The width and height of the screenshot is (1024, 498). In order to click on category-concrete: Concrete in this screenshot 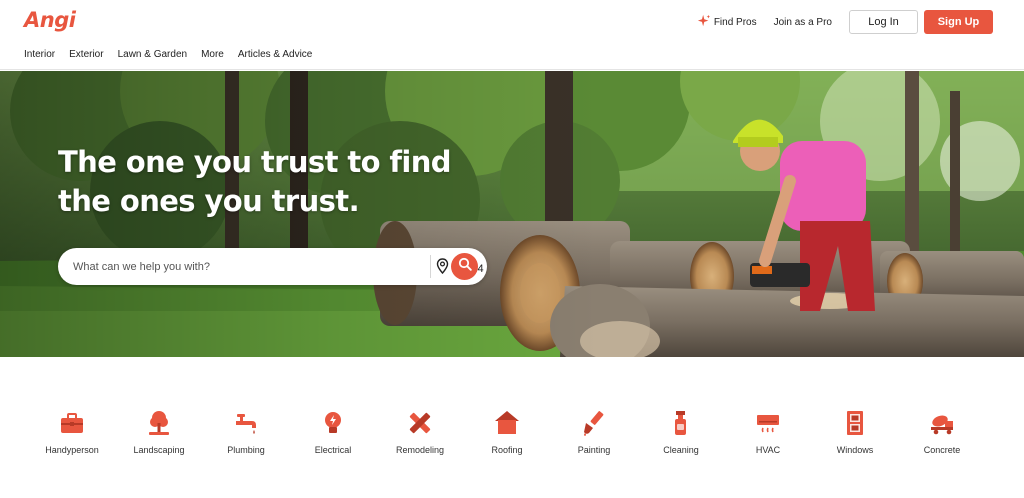, I will do `click(942, 431)`.